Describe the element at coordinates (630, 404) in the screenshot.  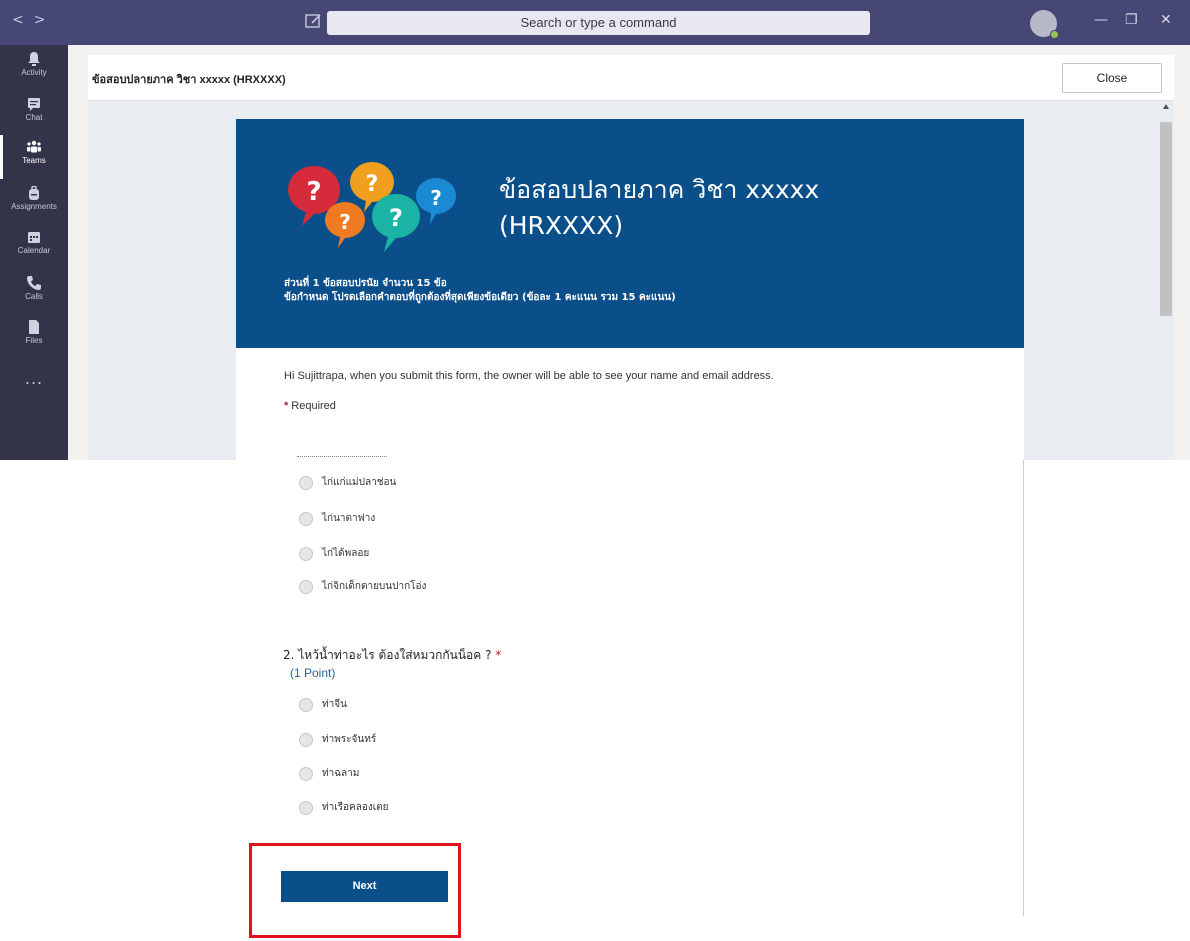
I see `form-body` at that location.